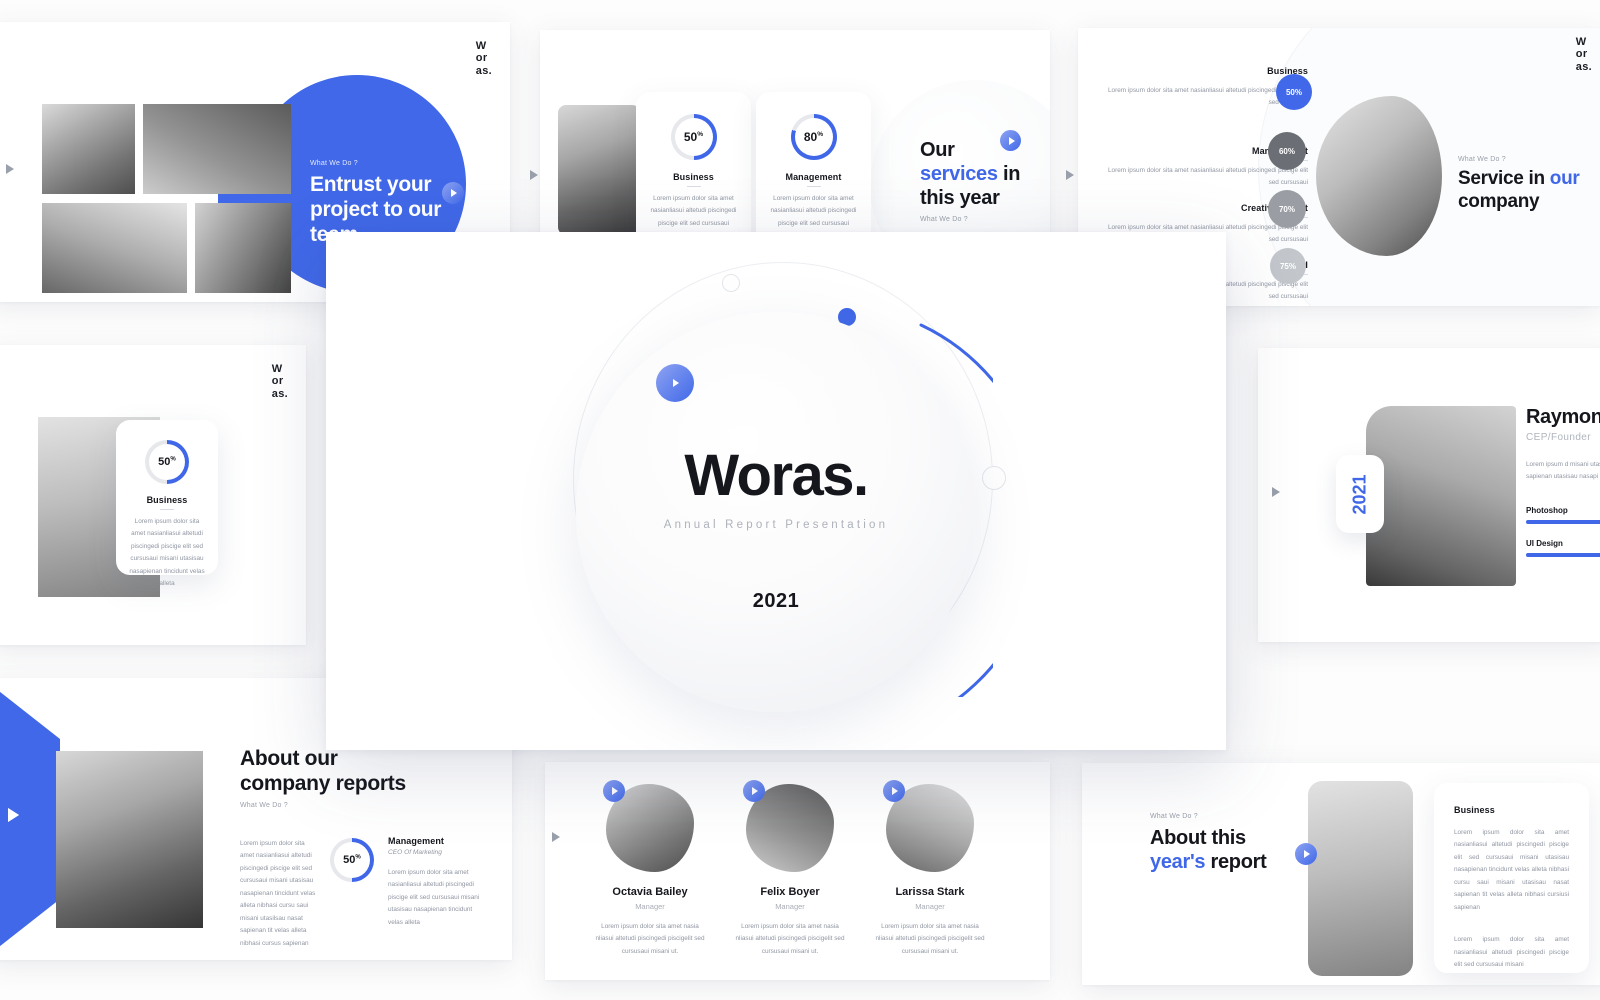 This screenshot has height=1000, width=1600. What do you see at coordinates (1287, 151) in the screenshot?
I see `percent-badge-management: 60%` at bounding box center [1287, 151].